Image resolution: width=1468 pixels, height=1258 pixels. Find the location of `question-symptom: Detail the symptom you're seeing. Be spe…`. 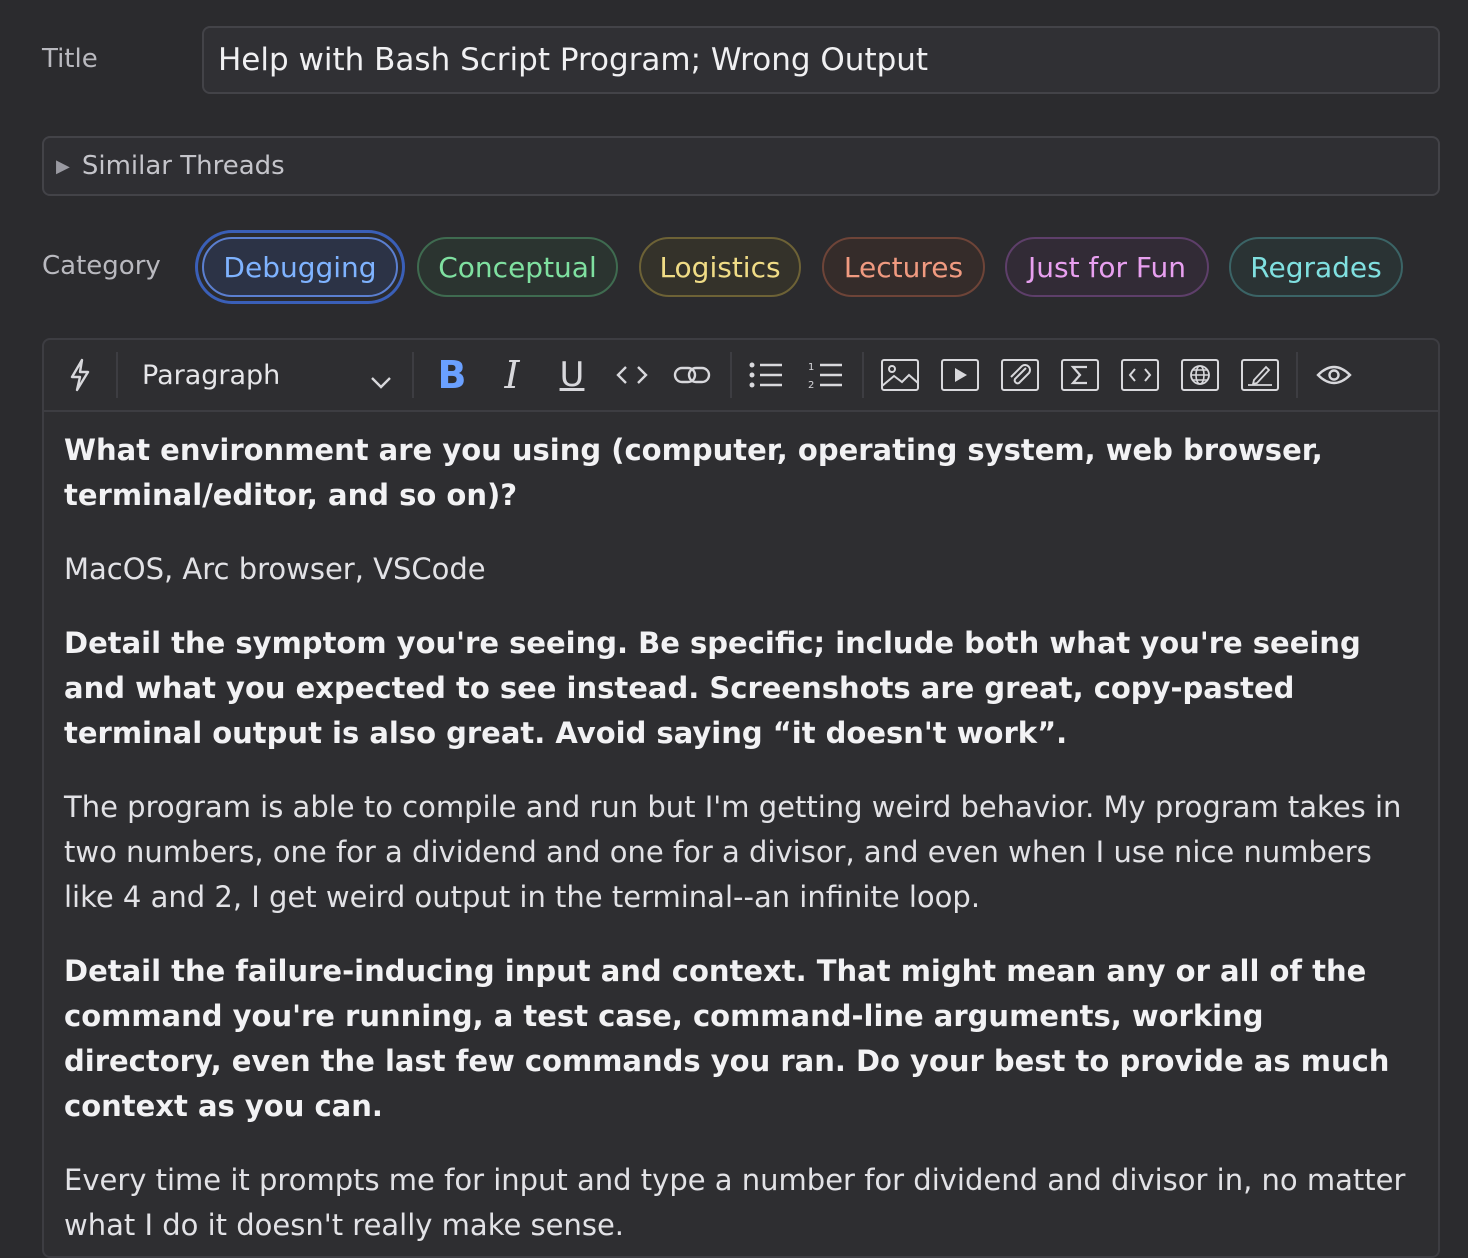

question-symptom: Detail the symptom you're seeing. Be spe… is located at coordinates (712, 688).